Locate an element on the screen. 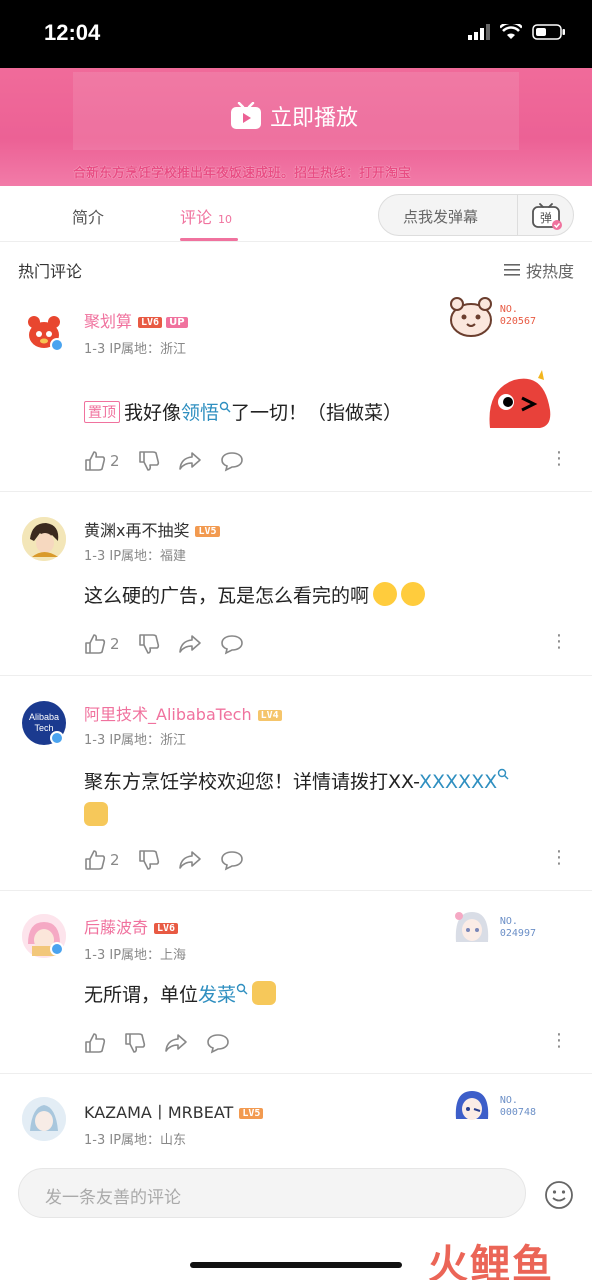 The width and height of the screenshot is (592, 1280). emoji-picker-icon is located at coordinates (559, 1195).